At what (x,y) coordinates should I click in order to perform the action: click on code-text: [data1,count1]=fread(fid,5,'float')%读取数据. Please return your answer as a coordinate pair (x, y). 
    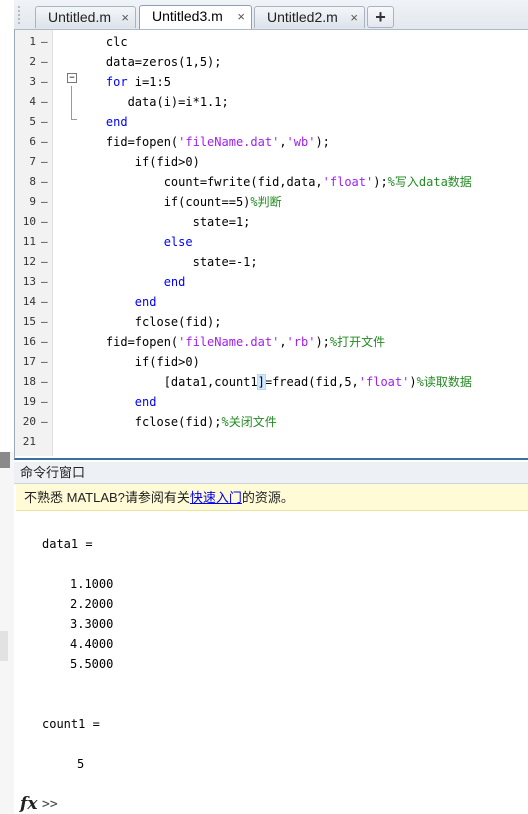
    Looking at the image, I should click on (274, 382).